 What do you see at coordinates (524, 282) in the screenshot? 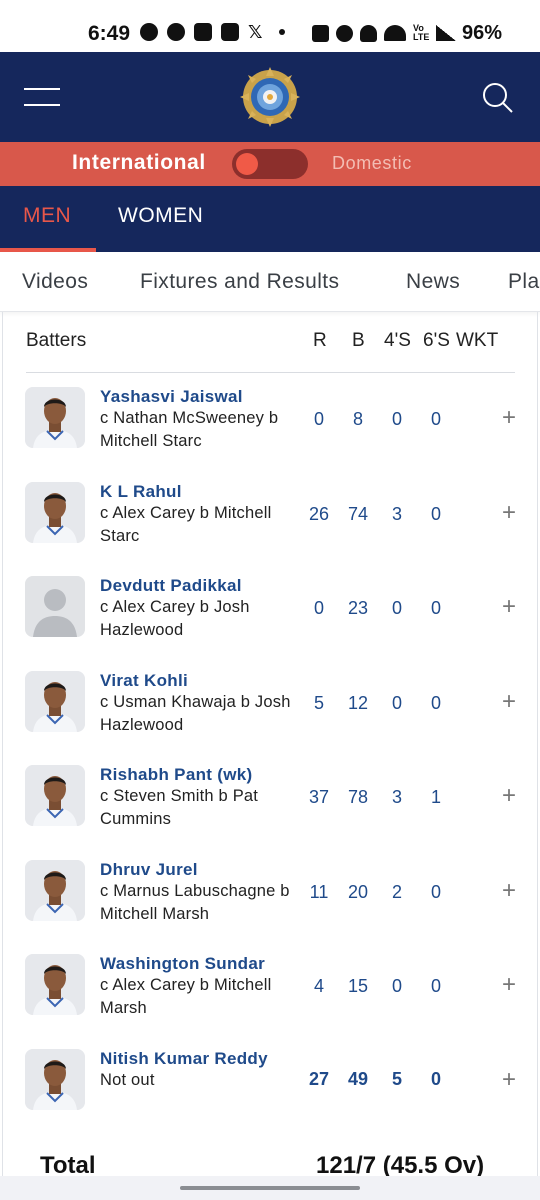
I see `nav-players: Pla` at bounding box center [524, 282].